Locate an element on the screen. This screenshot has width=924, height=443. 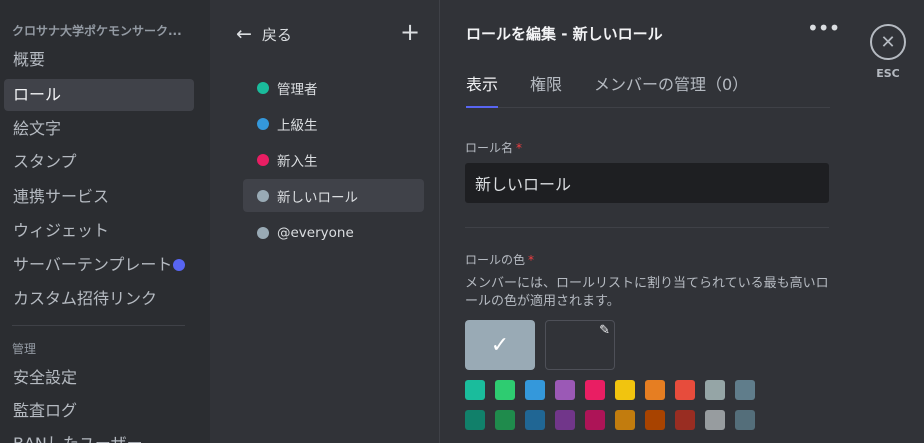
sidebar-item-bans: BANしたユーザー is located at coordinates (99, 435).